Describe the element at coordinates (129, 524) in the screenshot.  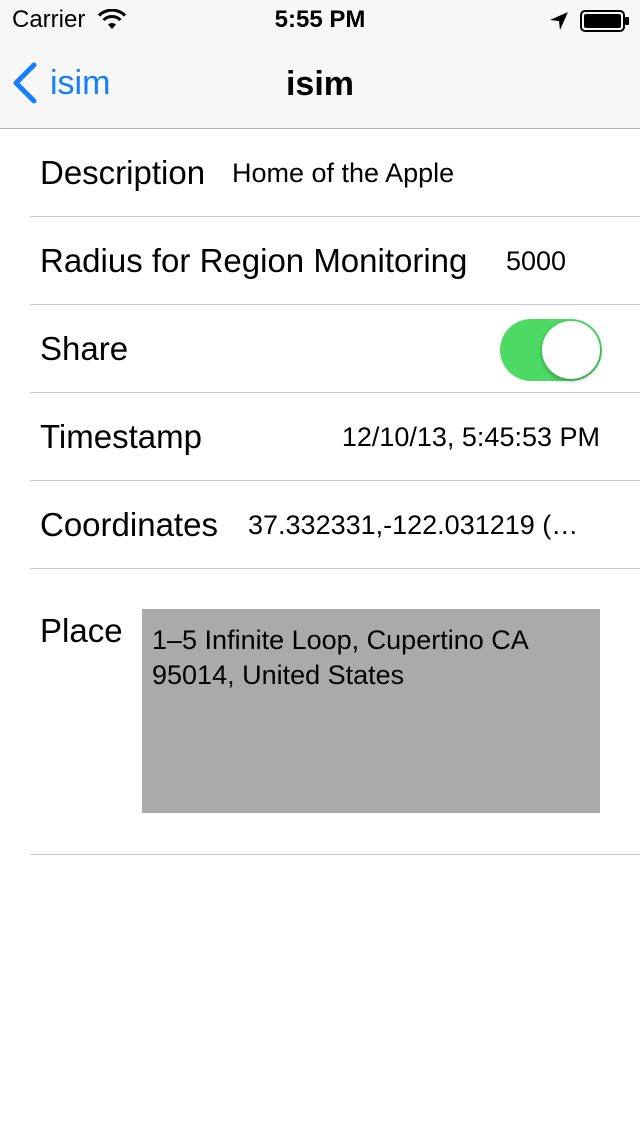
I see `coordinates-label: Coordinates` at that location.